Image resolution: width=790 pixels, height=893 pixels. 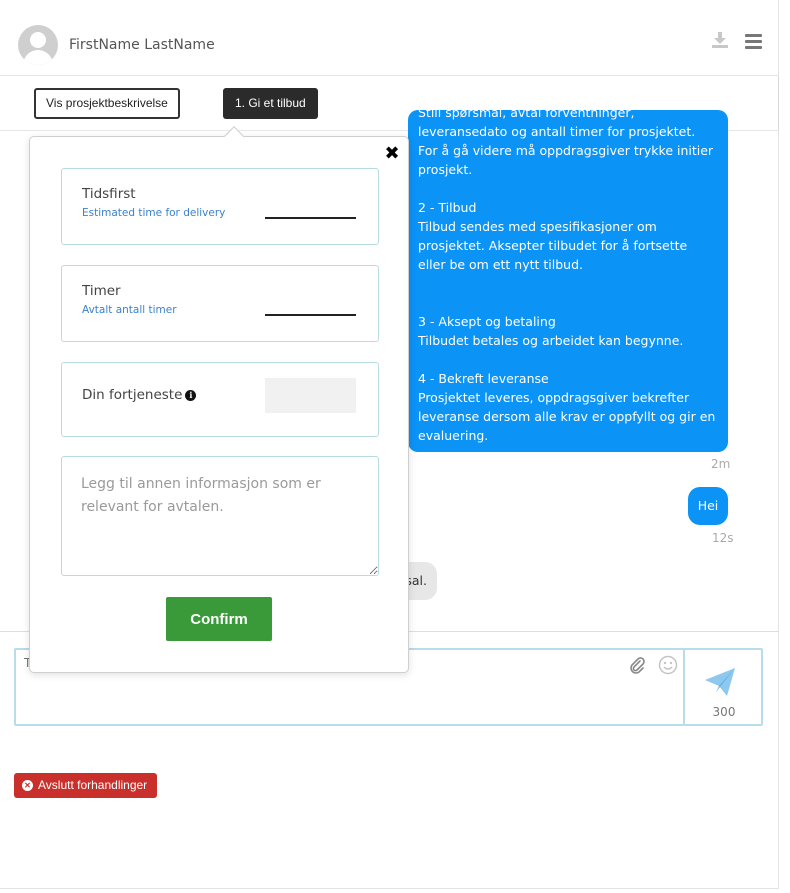 I want to click on chat-message: Hei, so click(x=708, y=506).